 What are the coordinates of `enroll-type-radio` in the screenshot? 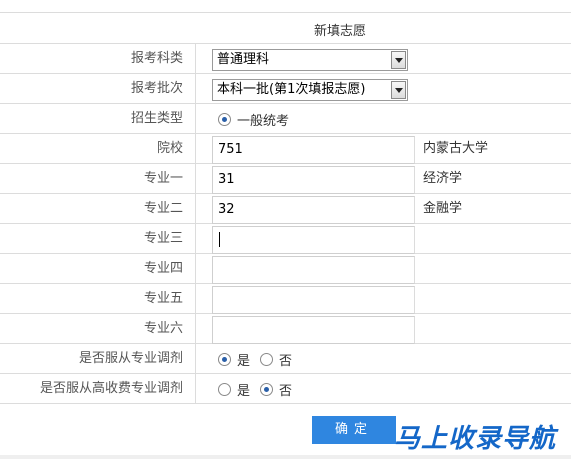 It's located at (224, 119).